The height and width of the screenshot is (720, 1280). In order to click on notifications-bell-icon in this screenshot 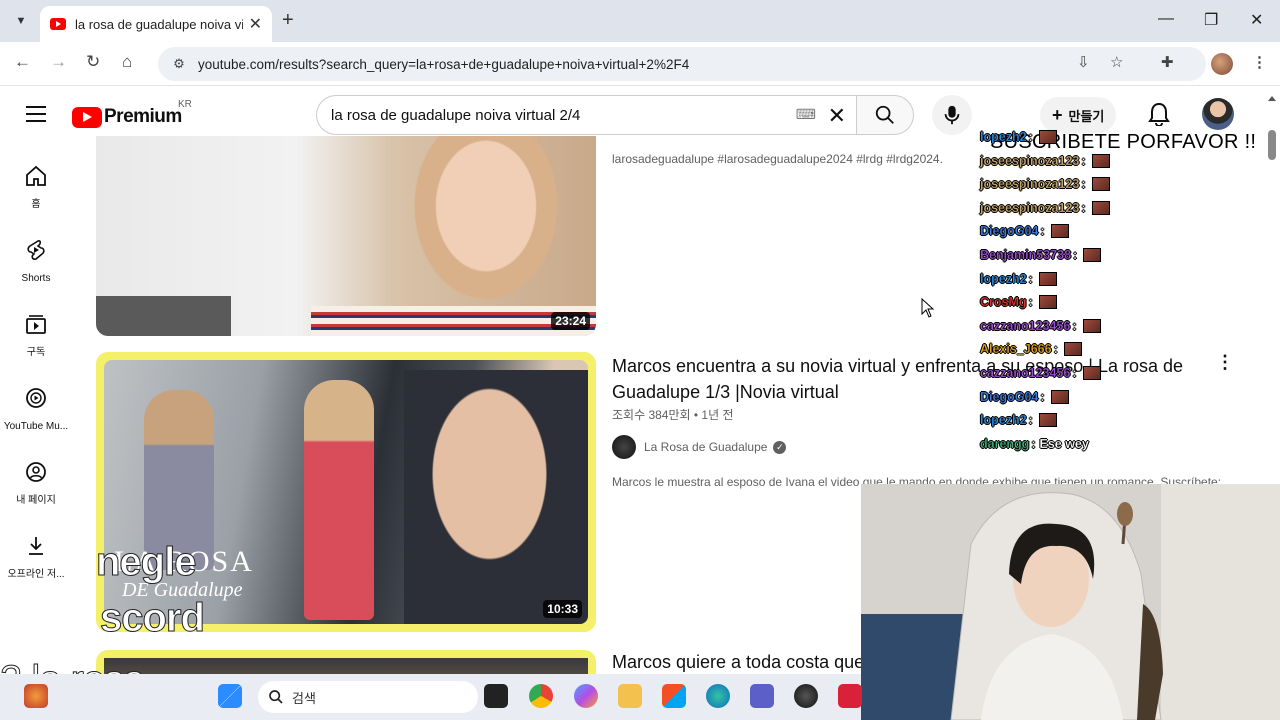, I will do `click(1159, 116)`.